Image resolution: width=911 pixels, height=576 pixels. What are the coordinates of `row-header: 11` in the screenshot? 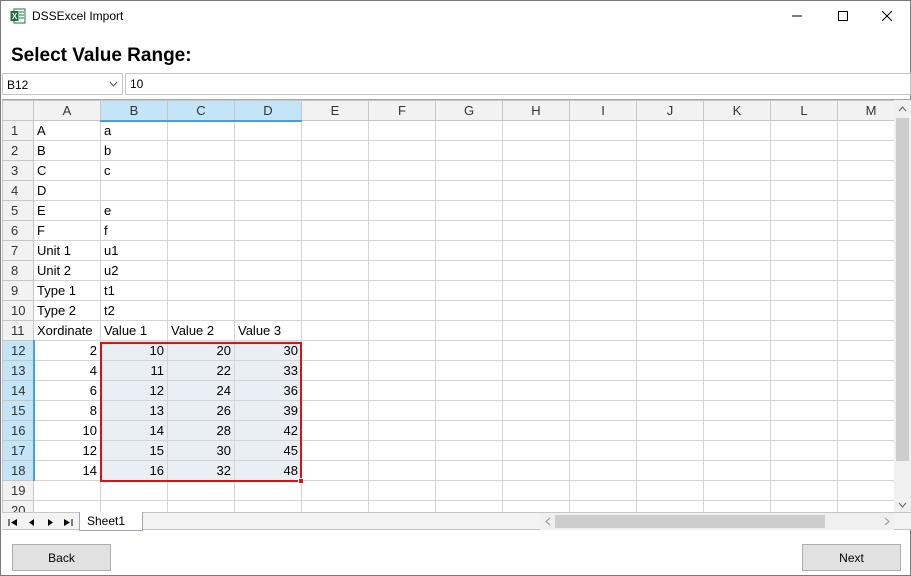 It's located at (18, 330).